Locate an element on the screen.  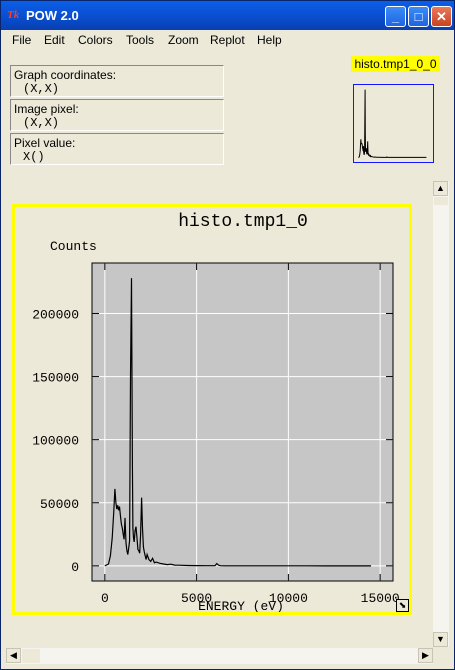
scroll-right-icon: ▶ is located at coordinates (425, 655).